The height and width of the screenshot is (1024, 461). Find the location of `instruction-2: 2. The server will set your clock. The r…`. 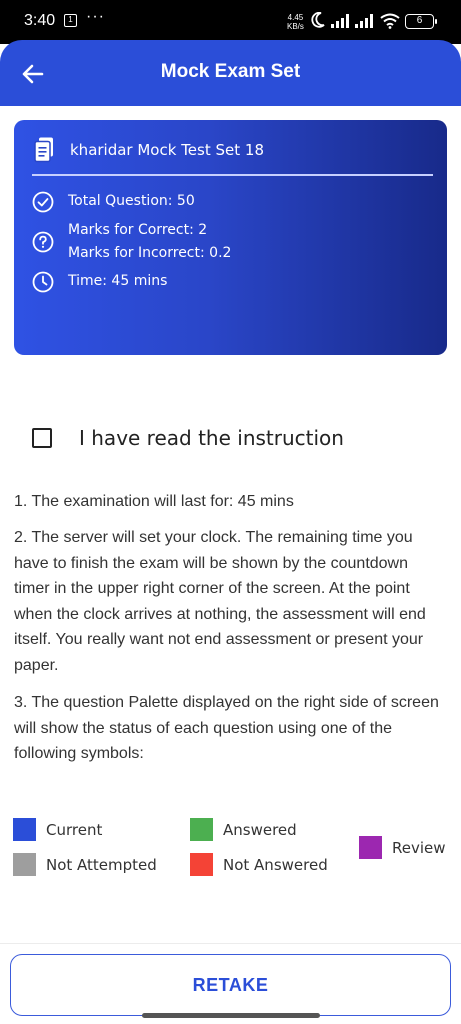

instruction-2: 2. The server will set your clock. The r… is located at coordinates (220, 601).